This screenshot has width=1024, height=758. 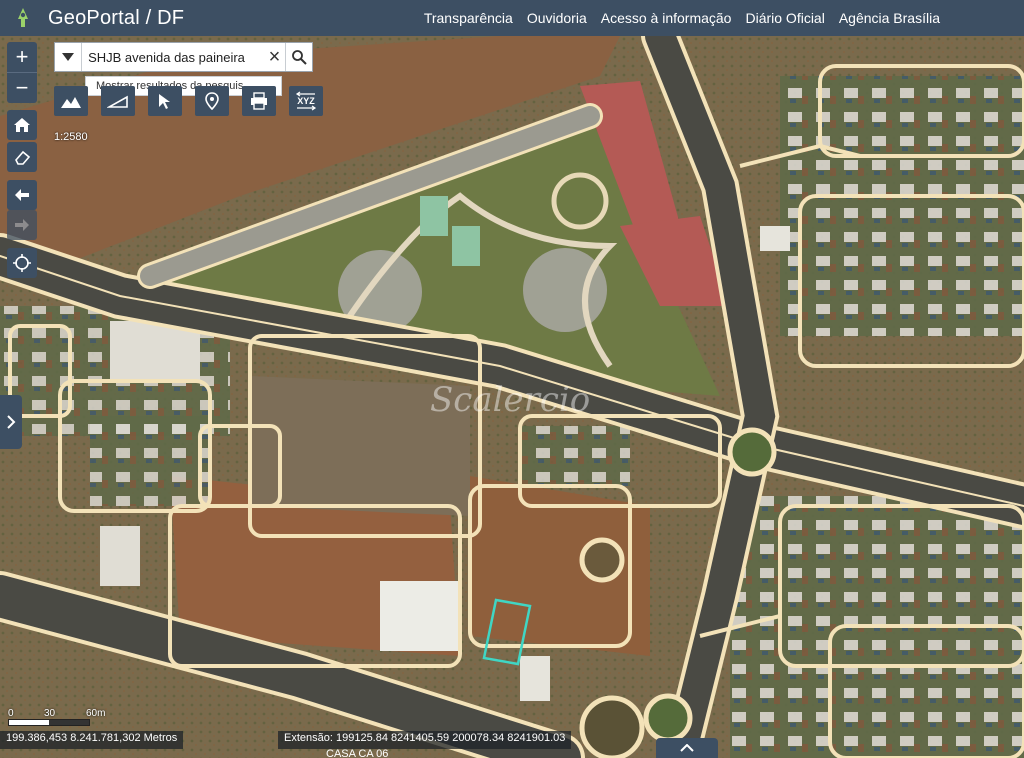 I want to click on scale-ratio: 1:2580, so click(x=71, y=137).